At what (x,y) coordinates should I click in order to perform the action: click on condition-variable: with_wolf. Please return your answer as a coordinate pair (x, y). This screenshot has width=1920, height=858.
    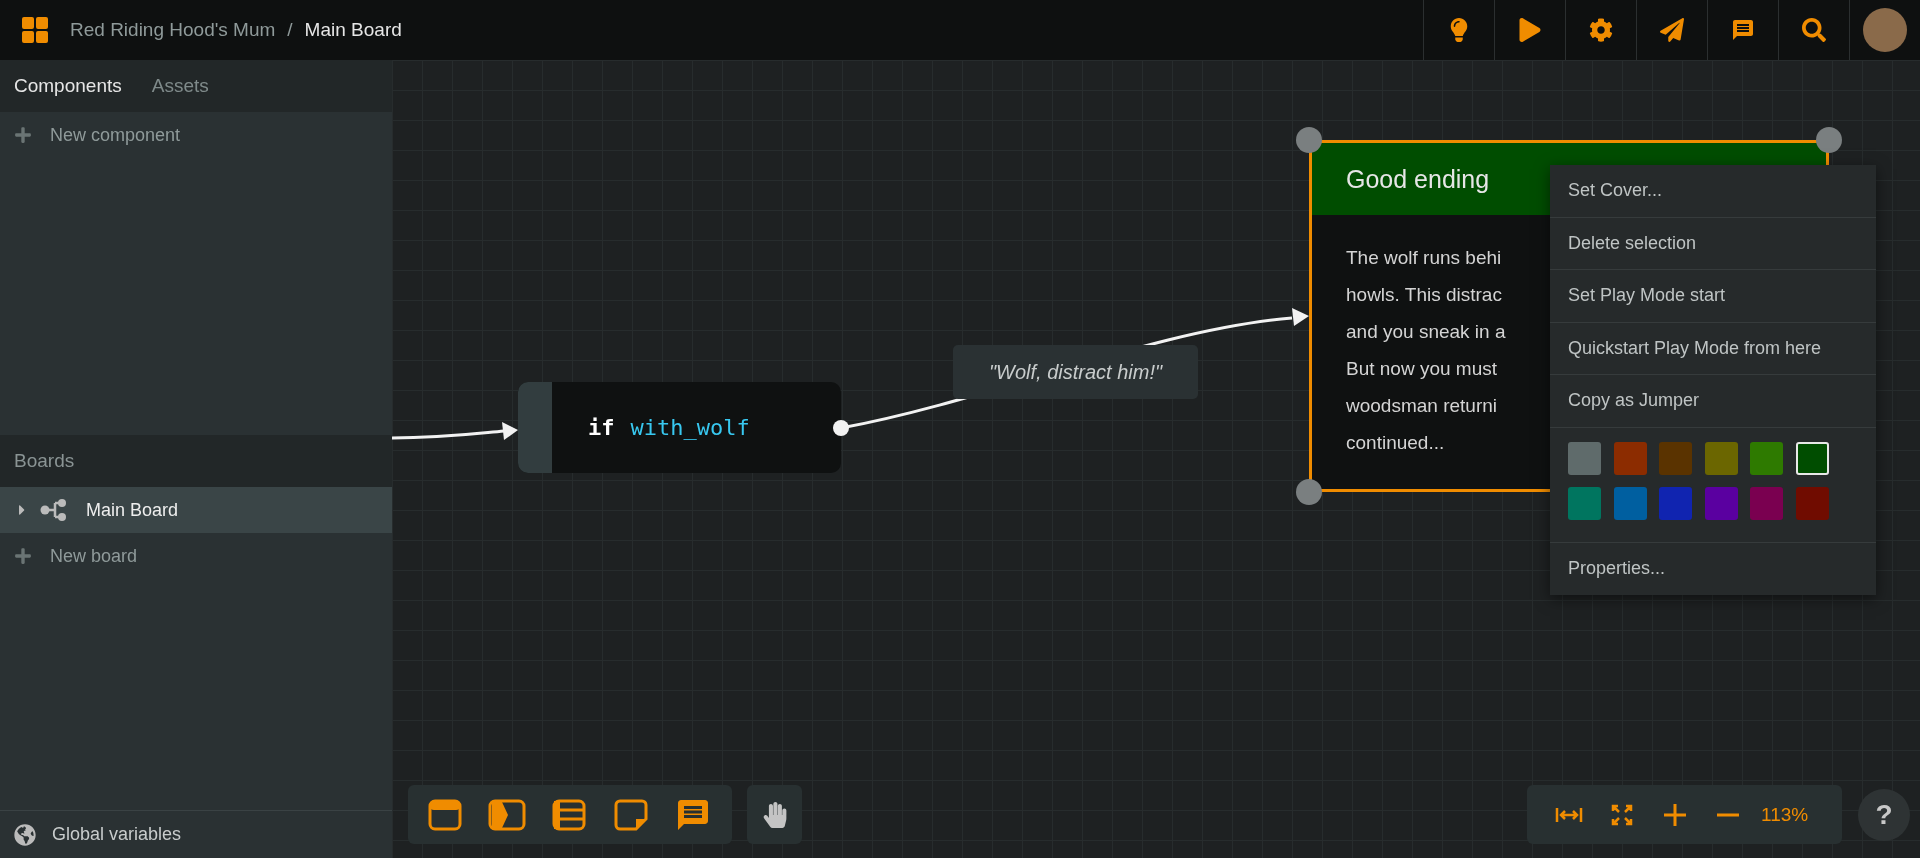
    Looking at the image, I should click on (690, 427).